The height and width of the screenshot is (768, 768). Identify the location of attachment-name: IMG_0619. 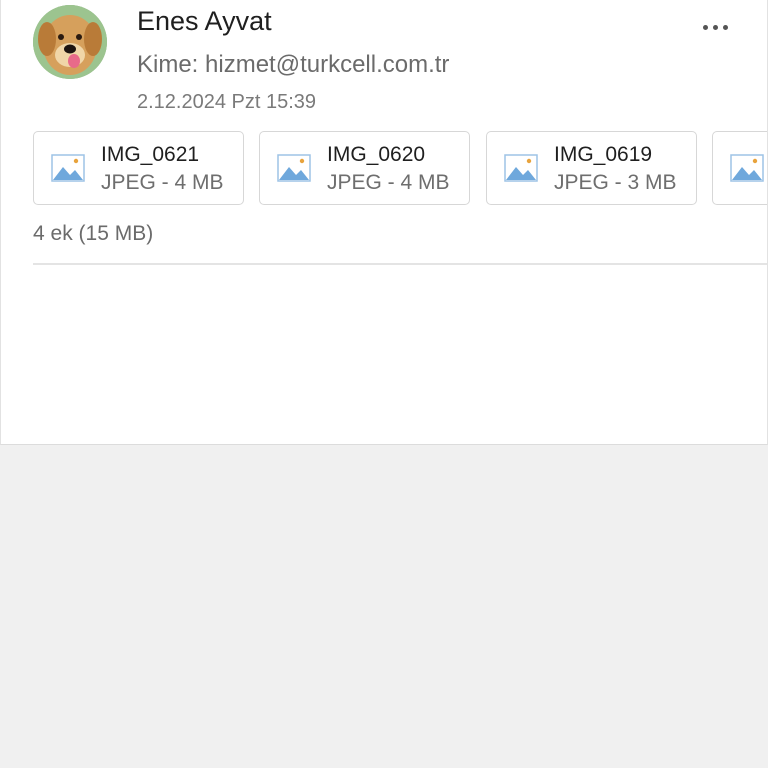
(603, 154).